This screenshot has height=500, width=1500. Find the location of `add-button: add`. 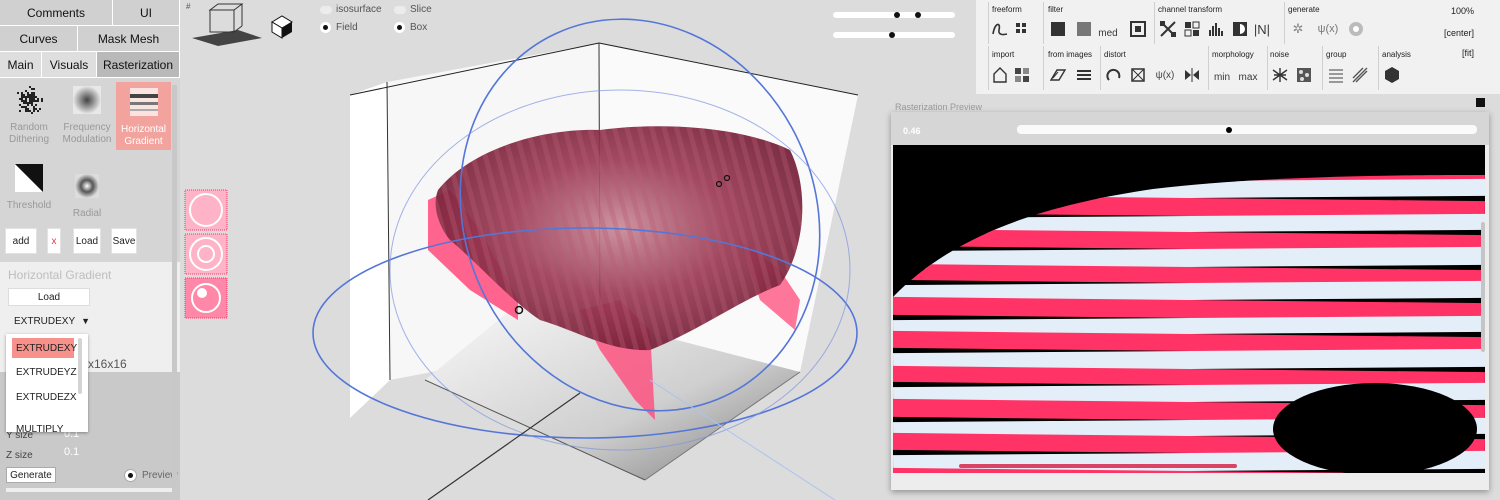

add-button: add is located at coordinates (21, 241).